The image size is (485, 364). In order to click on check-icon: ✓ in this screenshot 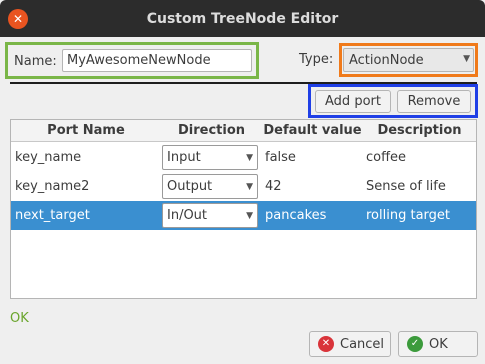, I will do `click(415, 344)`.